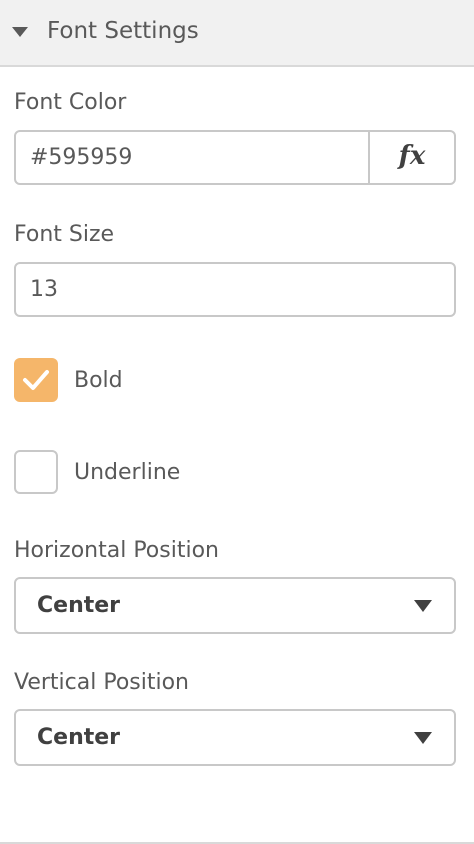 The width and height of the screenshot is (474, 844). Describe the element at coordinates (123, 31) in the screenshot. I see `section-title: Font Settings` at that location.